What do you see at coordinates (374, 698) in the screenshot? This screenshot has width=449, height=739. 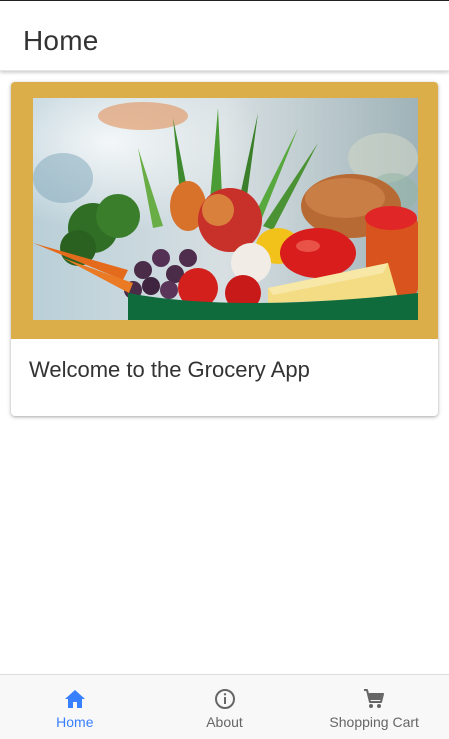 I see `cart-icon` at bounding box center [374, 698].